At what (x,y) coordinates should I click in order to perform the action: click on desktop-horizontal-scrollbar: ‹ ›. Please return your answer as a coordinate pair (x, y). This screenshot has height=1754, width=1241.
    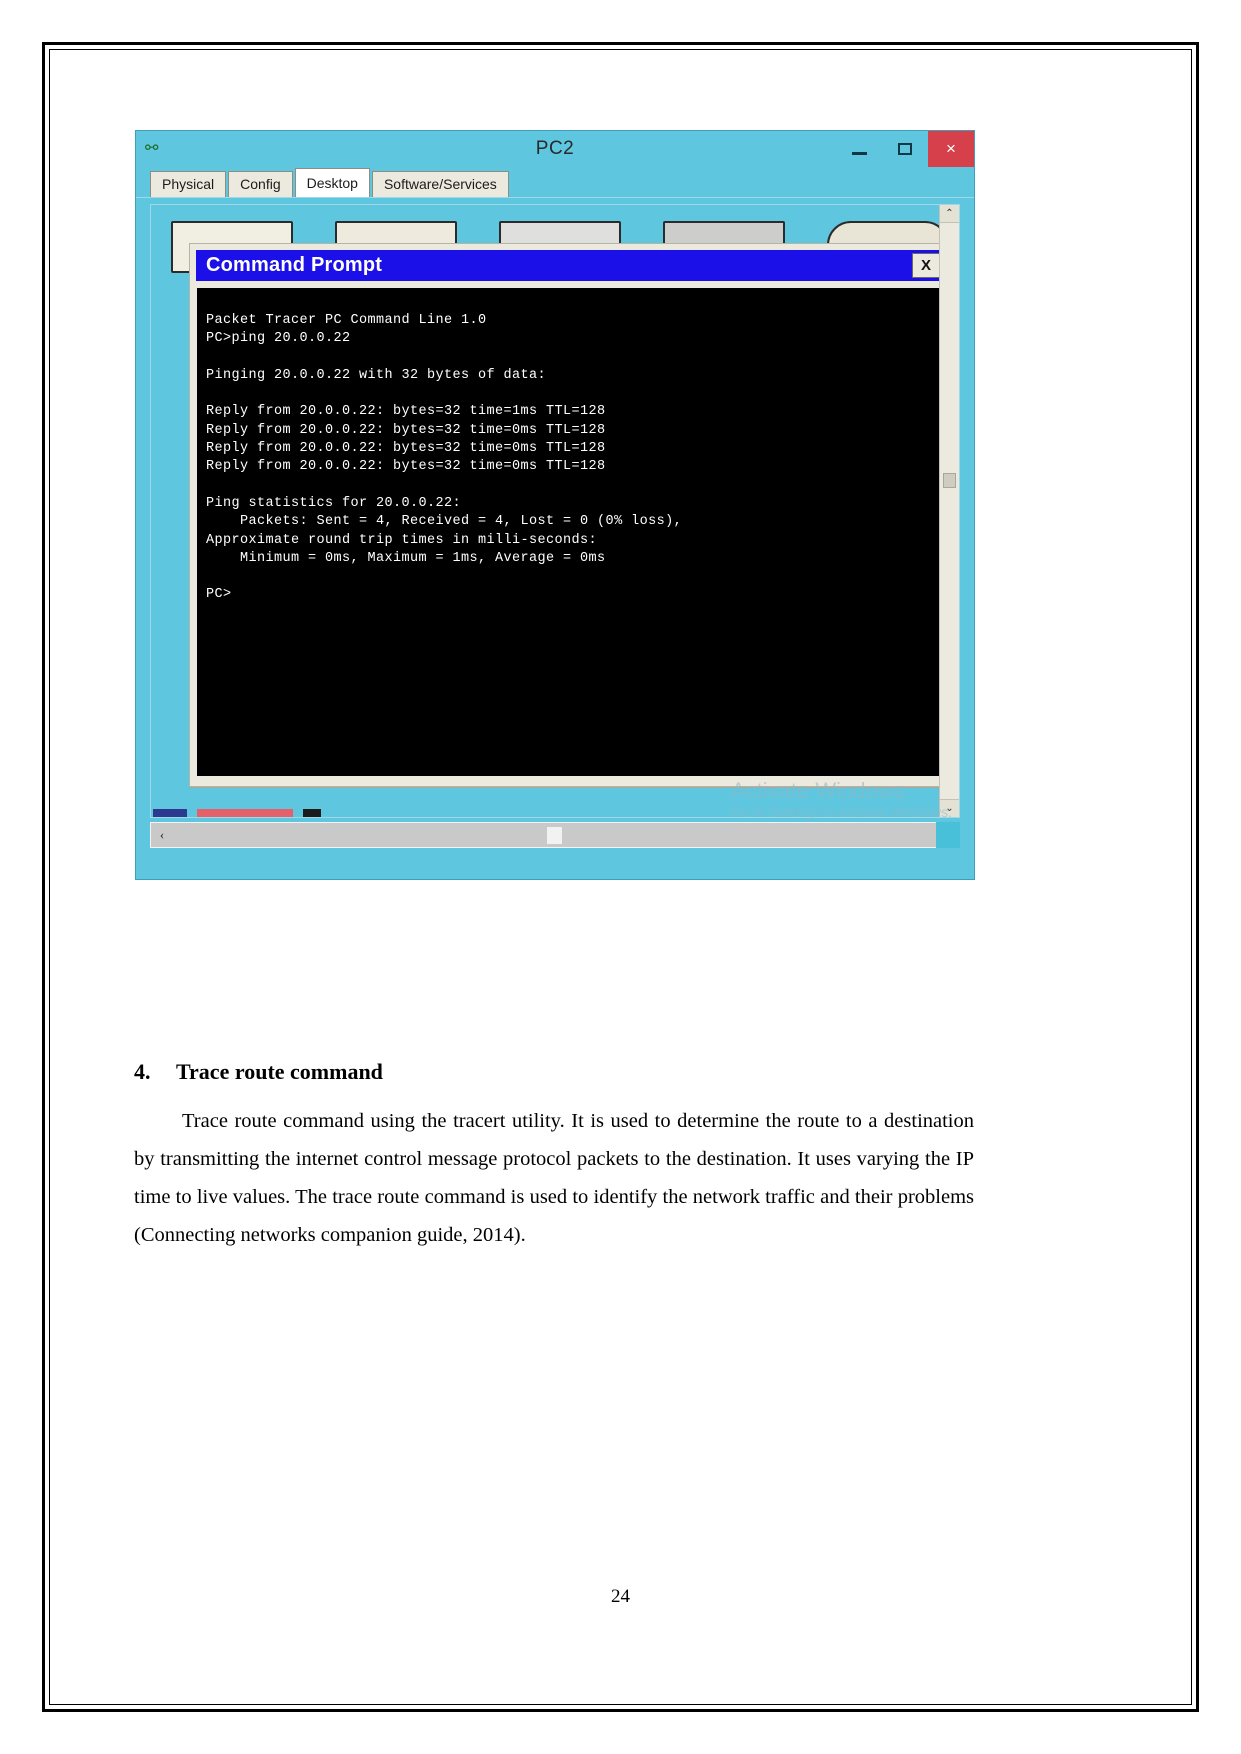
    Looking at the image, I should click on (555, 835).